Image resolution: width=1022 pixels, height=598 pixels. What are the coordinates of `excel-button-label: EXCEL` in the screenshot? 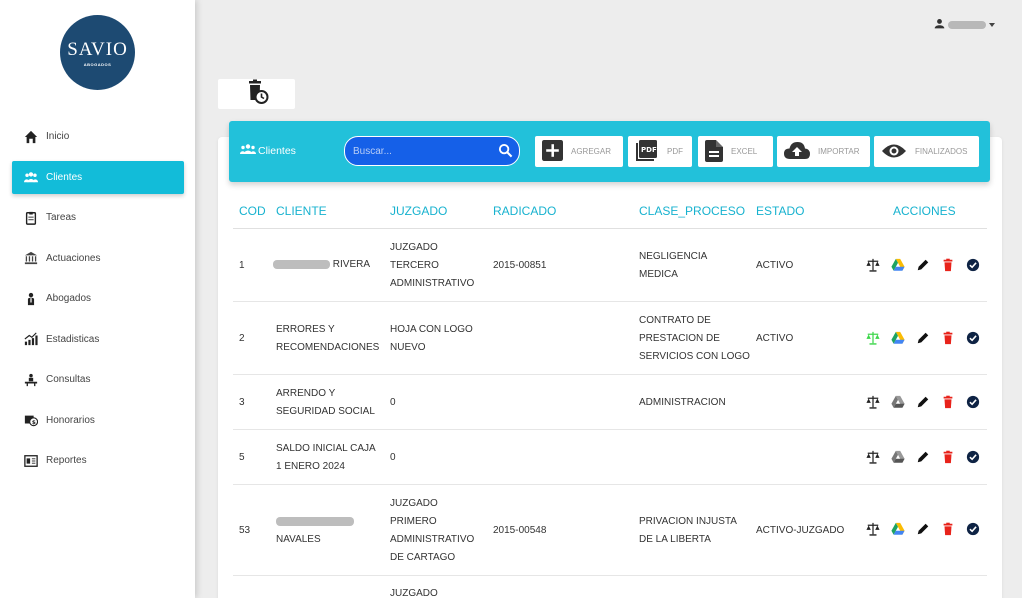 It's located at (744, 151).